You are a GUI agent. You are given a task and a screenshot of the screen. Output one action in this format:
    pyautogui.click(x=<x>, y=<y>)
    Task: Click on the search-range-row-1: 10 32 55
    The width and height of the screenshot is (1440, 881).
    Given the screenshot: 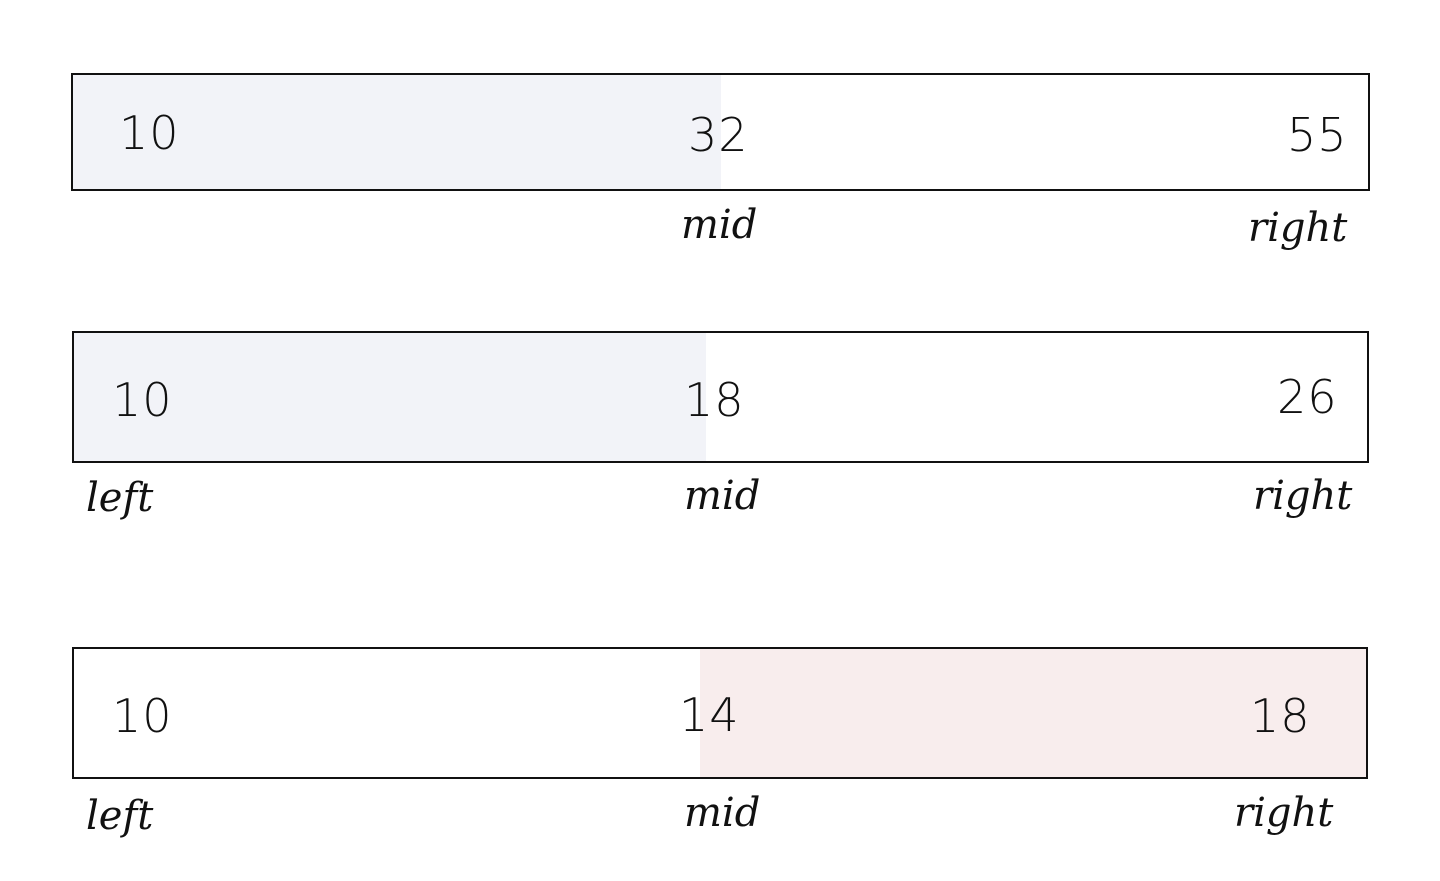 What is the action you would take?
    pyautogui.click(x=720, y=132)
    